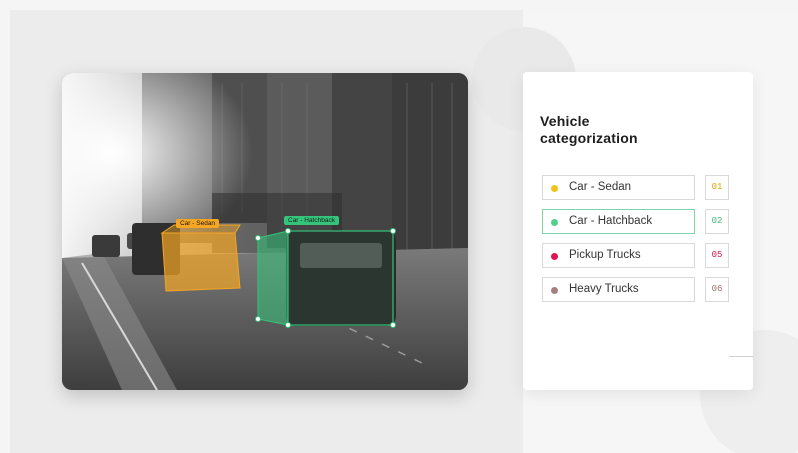 This screenshot has height=453, width=798. Describe the element at coordinates (554, 222) in the screenshot. I see `green-dot-icon` at that location.